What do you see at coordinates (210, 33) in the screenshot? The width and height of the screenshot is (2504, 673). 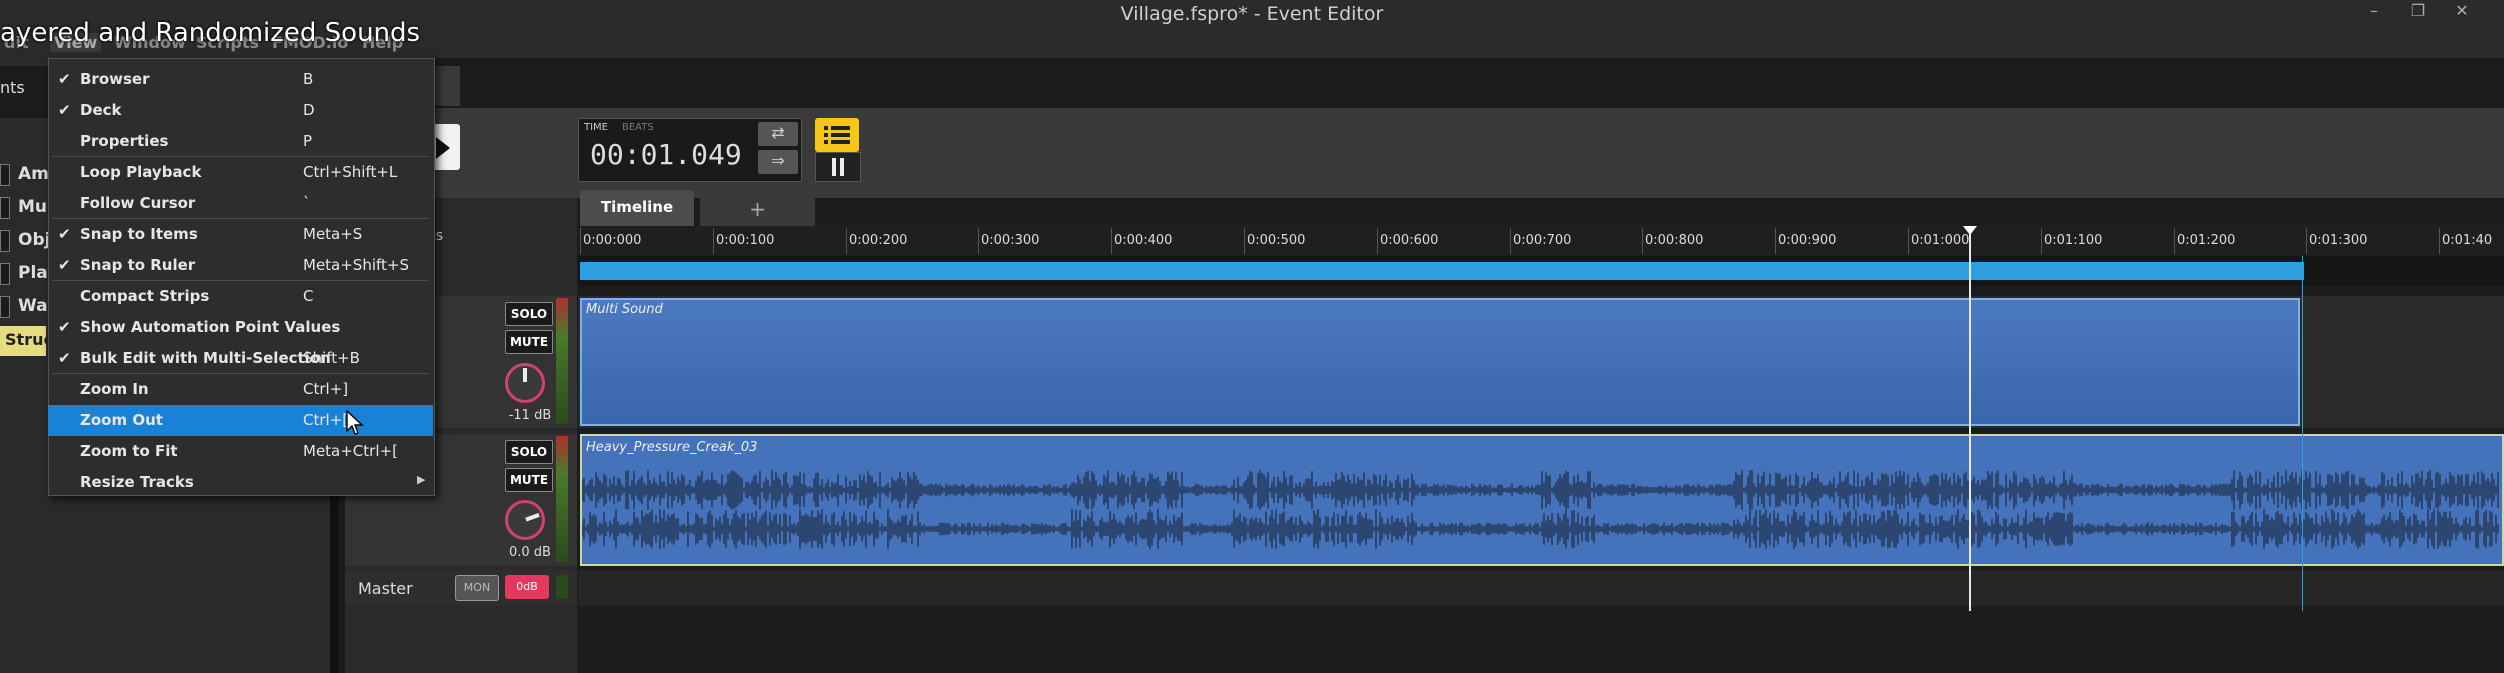 I see `video-title-overlay: ayered and Randomized Sounds` at bounding box center [210, 33].